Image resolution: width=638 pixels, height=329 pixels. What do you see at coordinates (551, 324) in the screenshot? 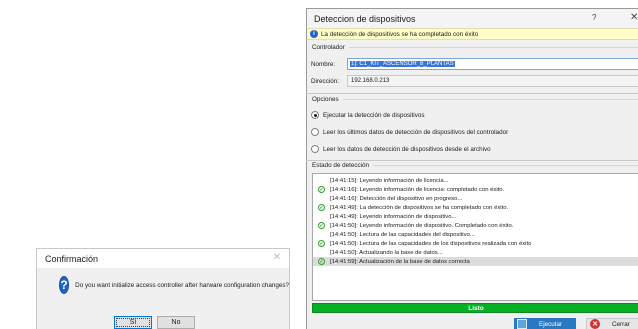
I see `execute-label: Ejecutar` at bounding box center [551, 324].